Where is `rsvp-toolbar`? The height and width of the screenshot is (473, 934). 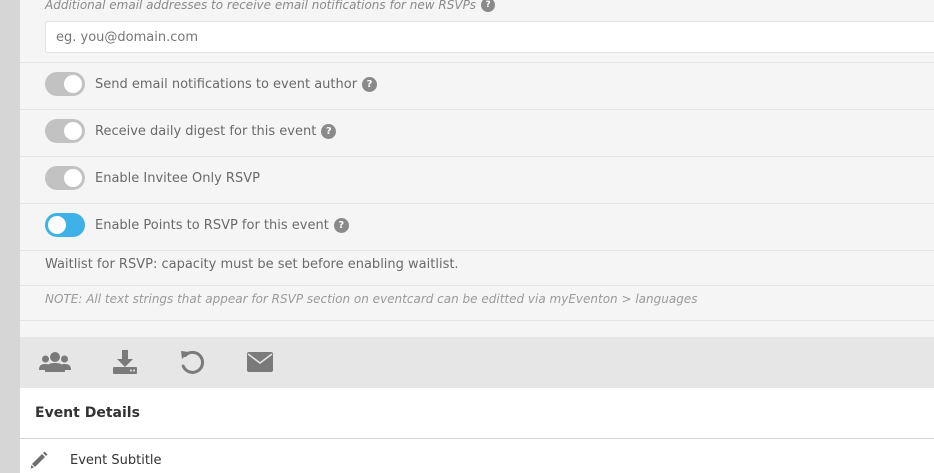
rsvp-toolbar is located at coordinates (477, 362).